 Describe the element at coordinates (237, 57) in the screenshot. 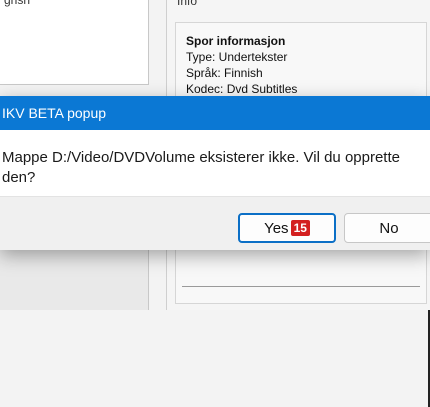

I see `track-info-line-type: Type: Undertekster` at that location.